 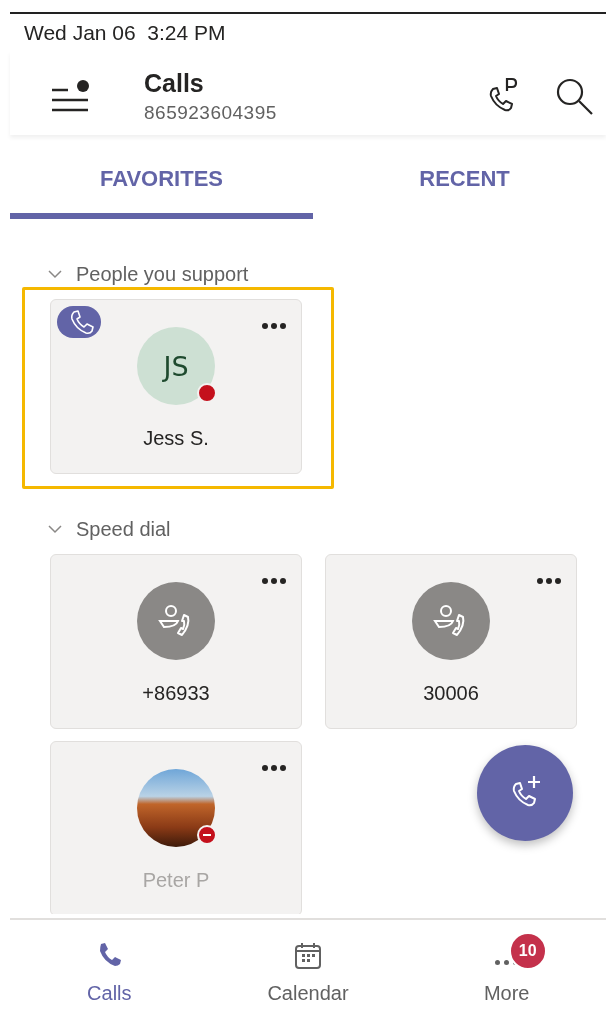 What do you see at coordinates (70, 96) in the screenshot?
I see `menu-icon` at bounding box center [70, 96].